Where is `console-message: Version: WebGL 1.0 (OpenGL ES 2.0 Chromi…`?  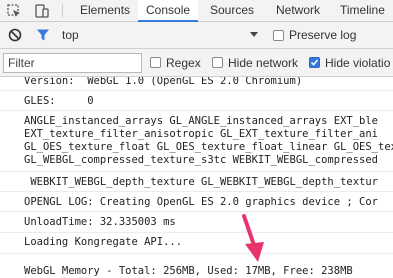 console-message: Version: WebGL 1.0 (OpenGL ES 2.0 Chromi… is located at coordinates (196, 84).